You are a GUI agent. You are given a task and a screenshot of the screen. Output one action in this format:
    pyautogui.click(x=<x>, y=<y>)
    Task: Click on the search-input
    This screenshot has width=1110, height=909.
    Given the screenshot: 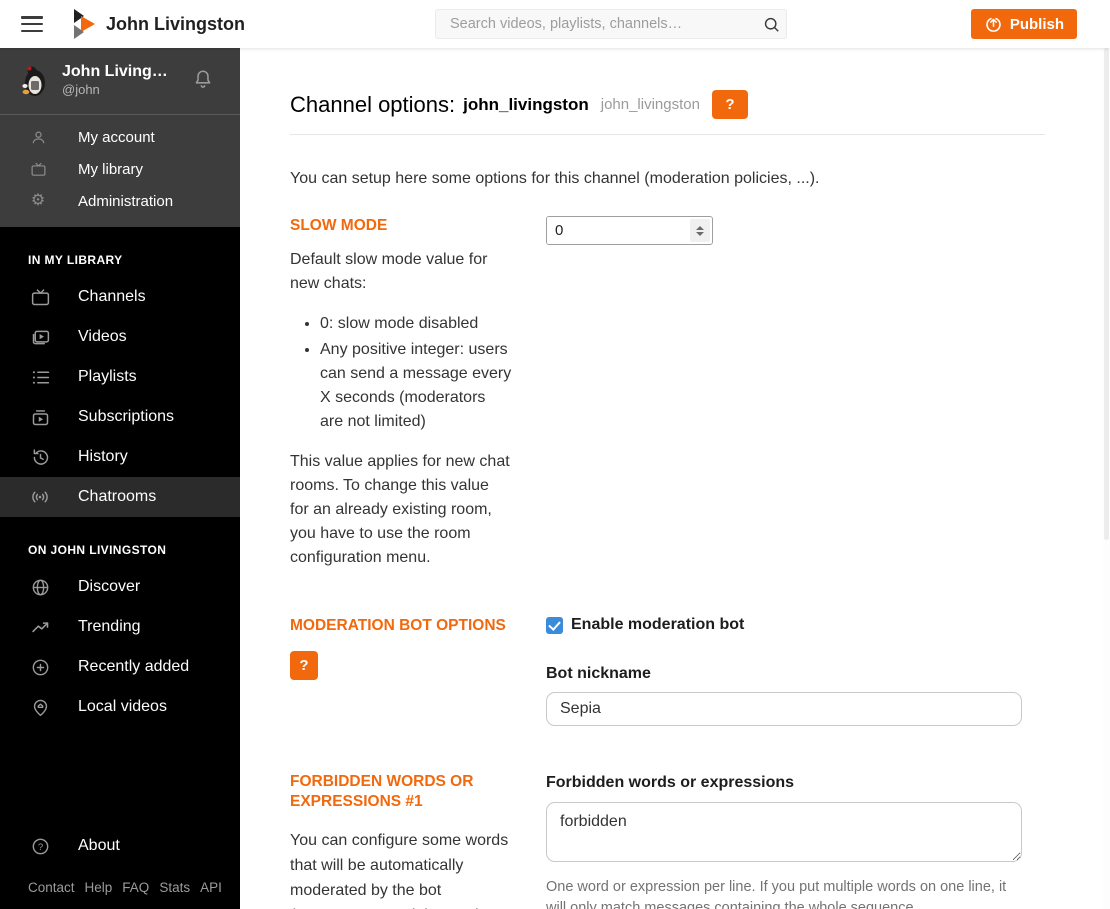 What is the action you would take?
    pyautogui.click(x=596, y=24)
    